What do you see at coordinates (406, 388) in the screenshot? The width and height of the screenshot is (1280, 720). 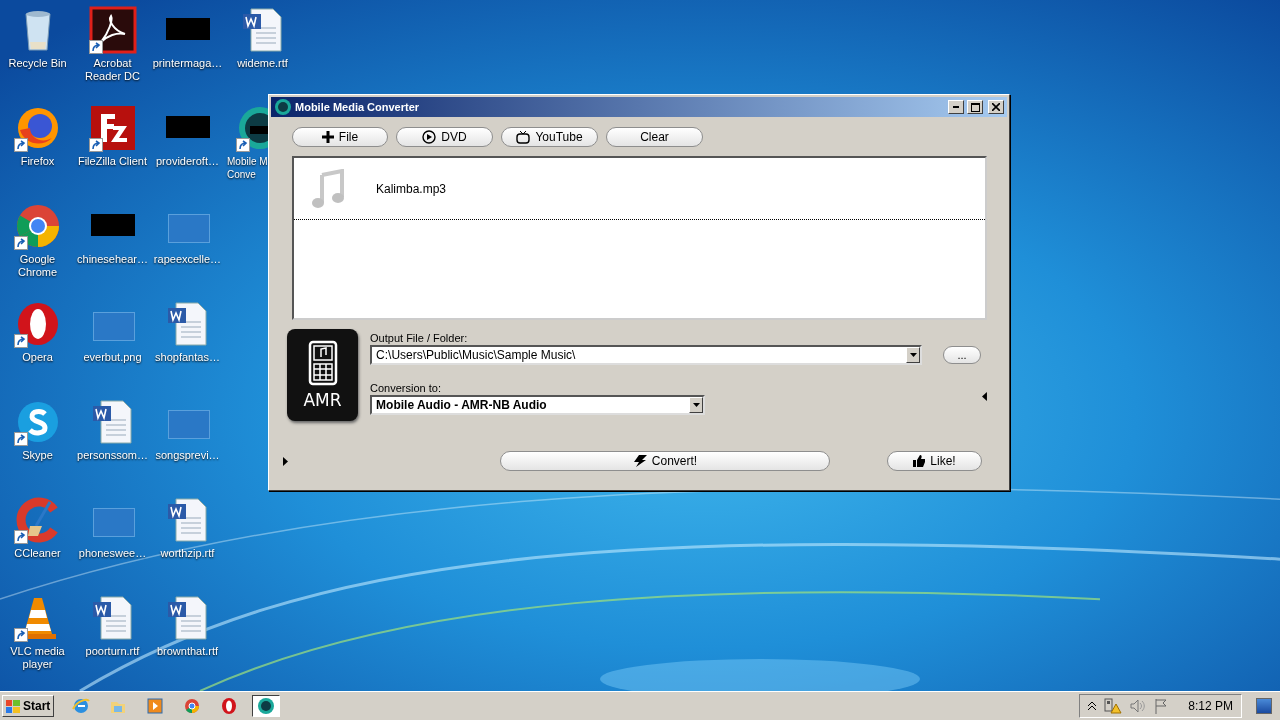 I see `field-label: Conversion to:` at bounding box center [406, 388].